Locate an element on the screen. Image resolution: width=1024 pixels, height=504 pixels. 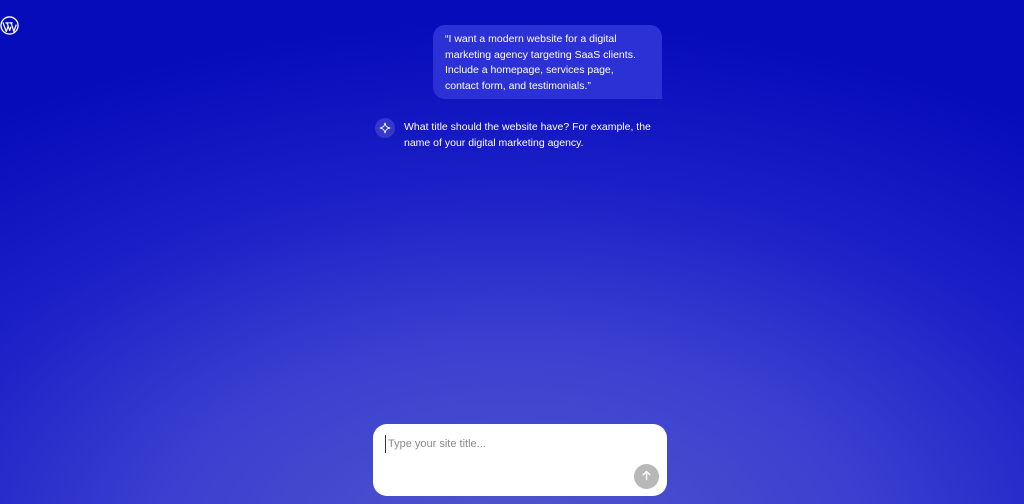
sparkle-icon is located at coordinates (385, 128).